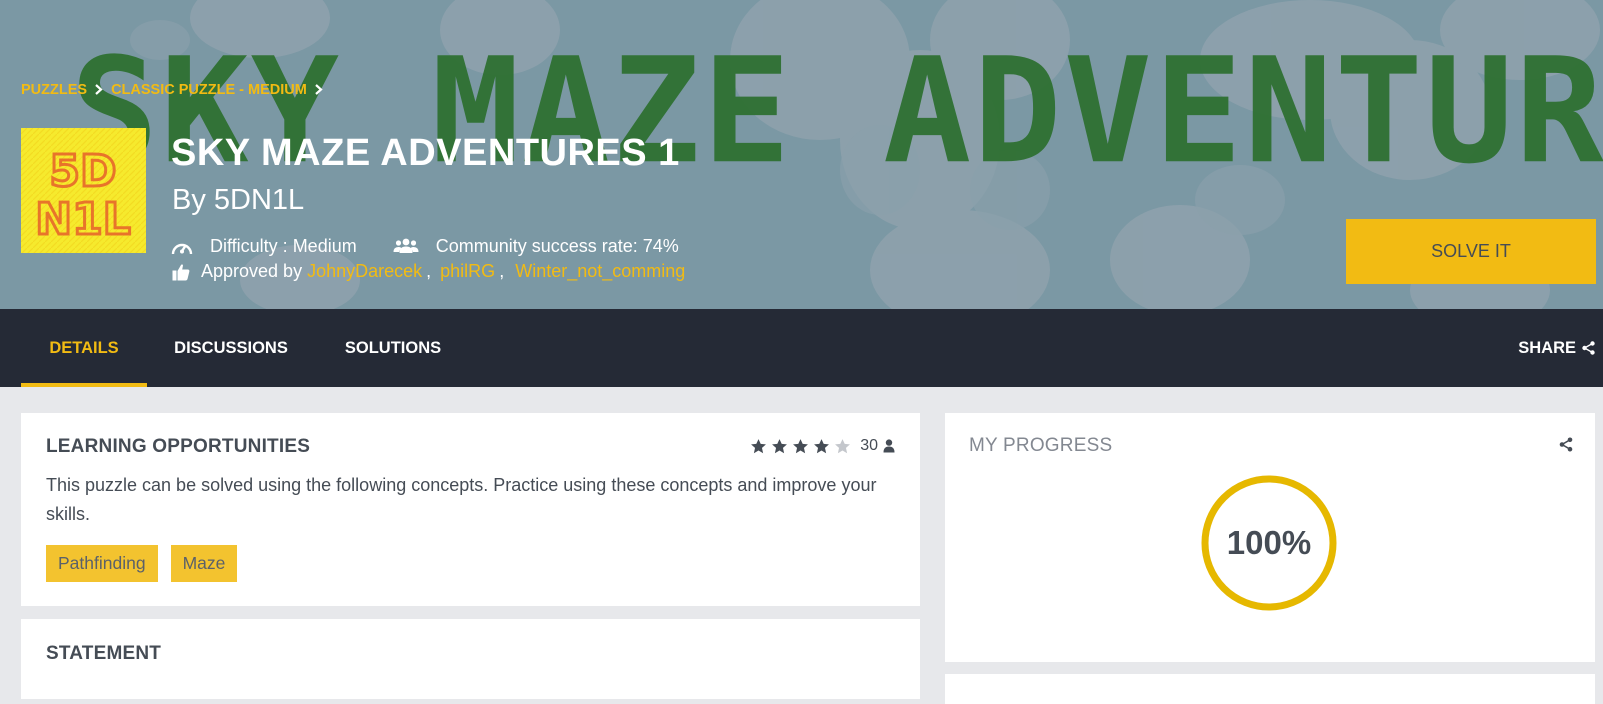 This screenshot has width=1603, height=704. Describe the element at coordinates (393, 348) in the screenshot. I see `tab-solutions: SOLUTIONS` at that location.